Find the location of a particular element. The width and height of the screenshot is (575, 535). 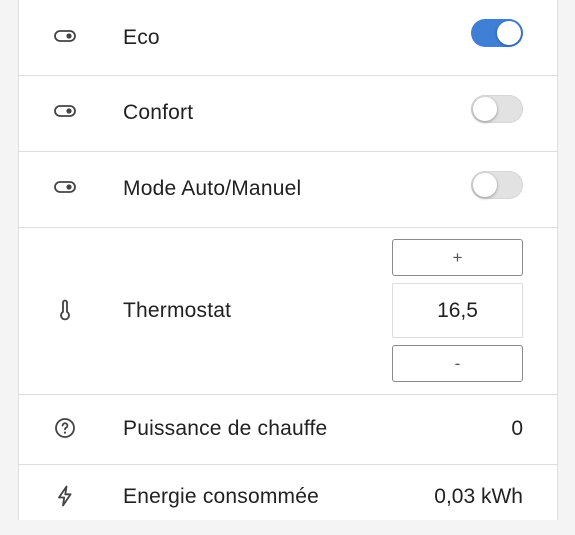

row-eco: Eco is located at coordinates (288, 38).